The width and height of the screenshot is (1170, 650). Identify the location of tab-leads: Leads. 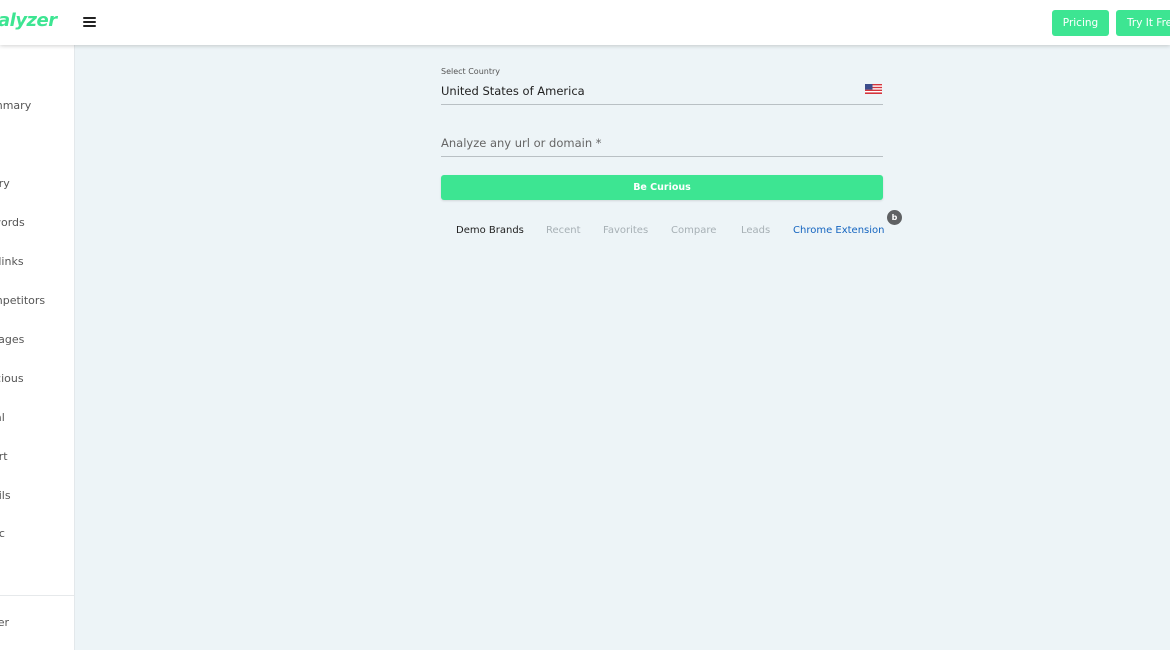
(755, 230).